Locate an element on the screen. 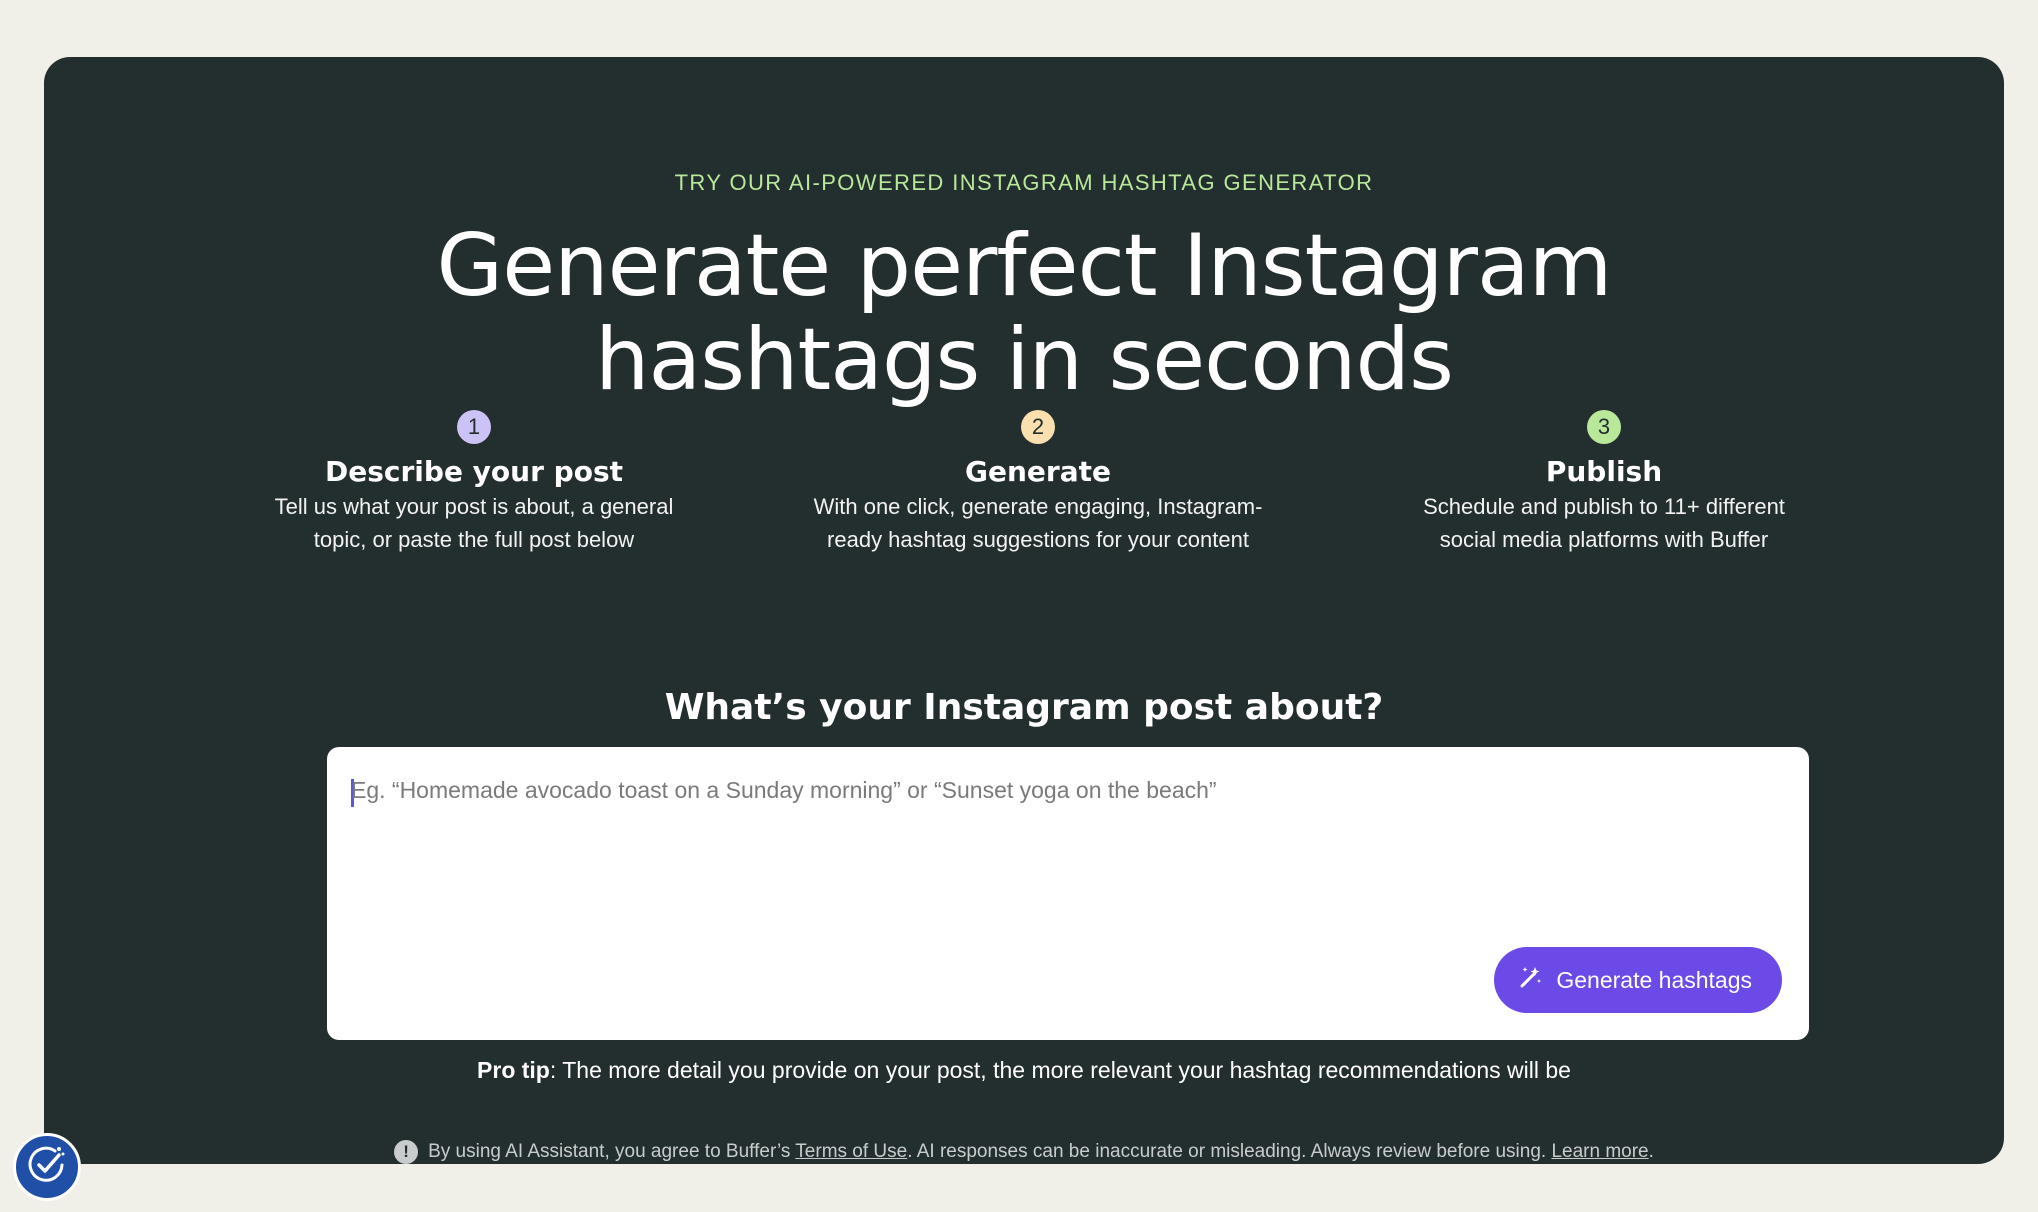 The width and height of the screenshot is (2038, 1212). page-title-line-2: hashtags in seconds is located at coordinates (1024, 360).